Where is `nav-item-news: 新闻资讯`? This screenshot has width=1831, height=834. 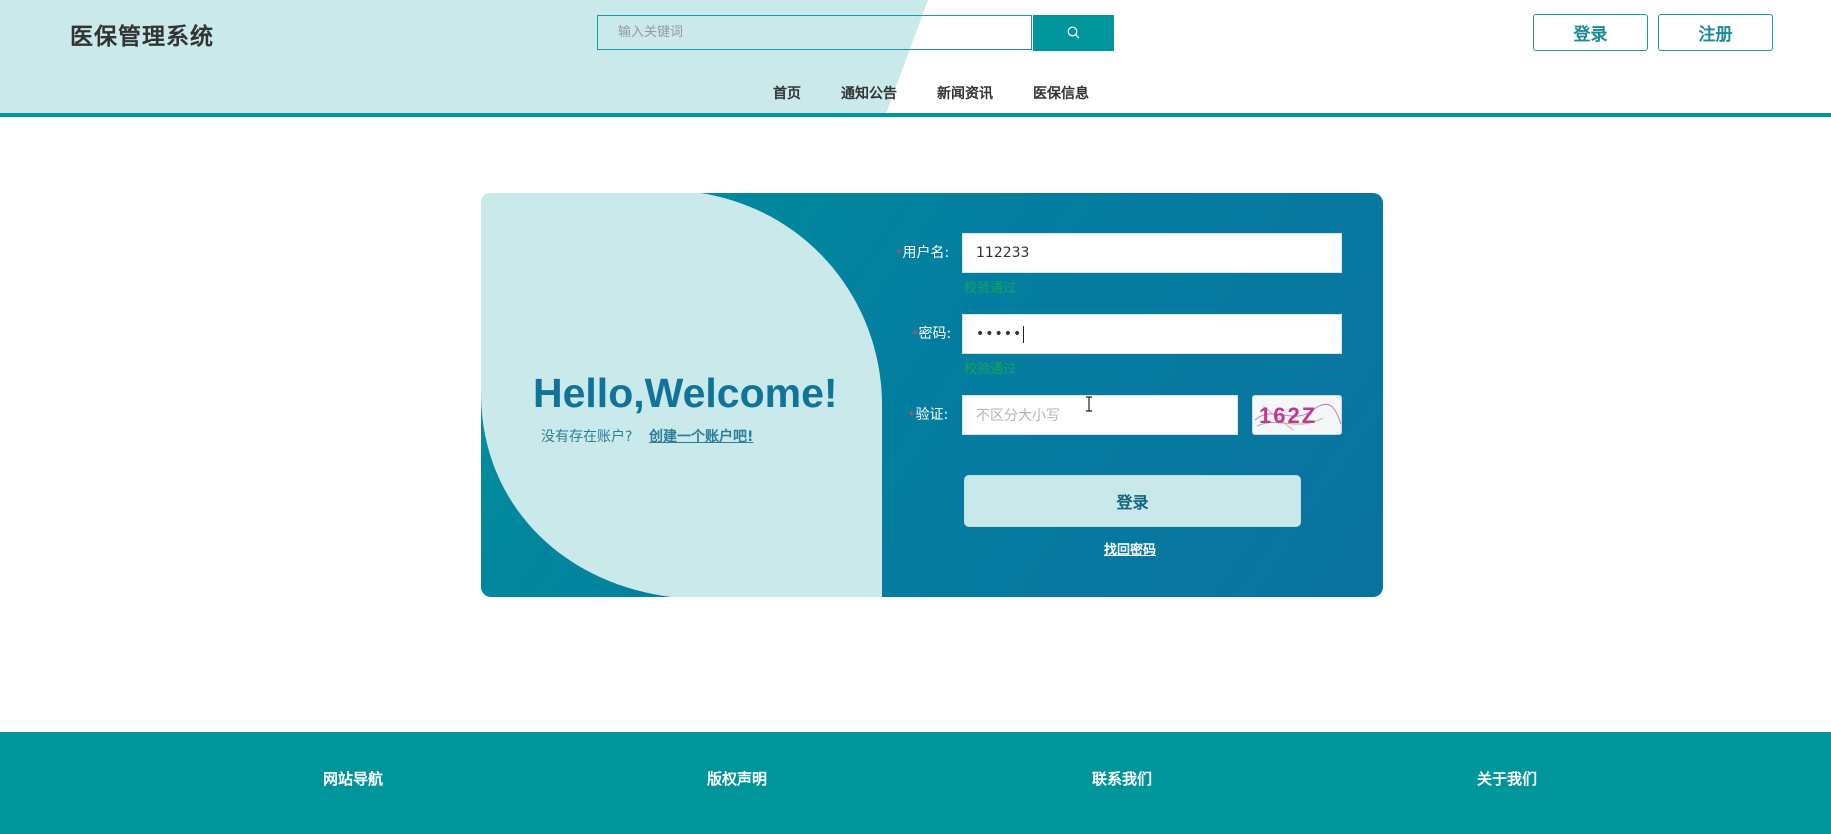 nav-item-news: 新闻资讯 is located at coordinates (965, 93).